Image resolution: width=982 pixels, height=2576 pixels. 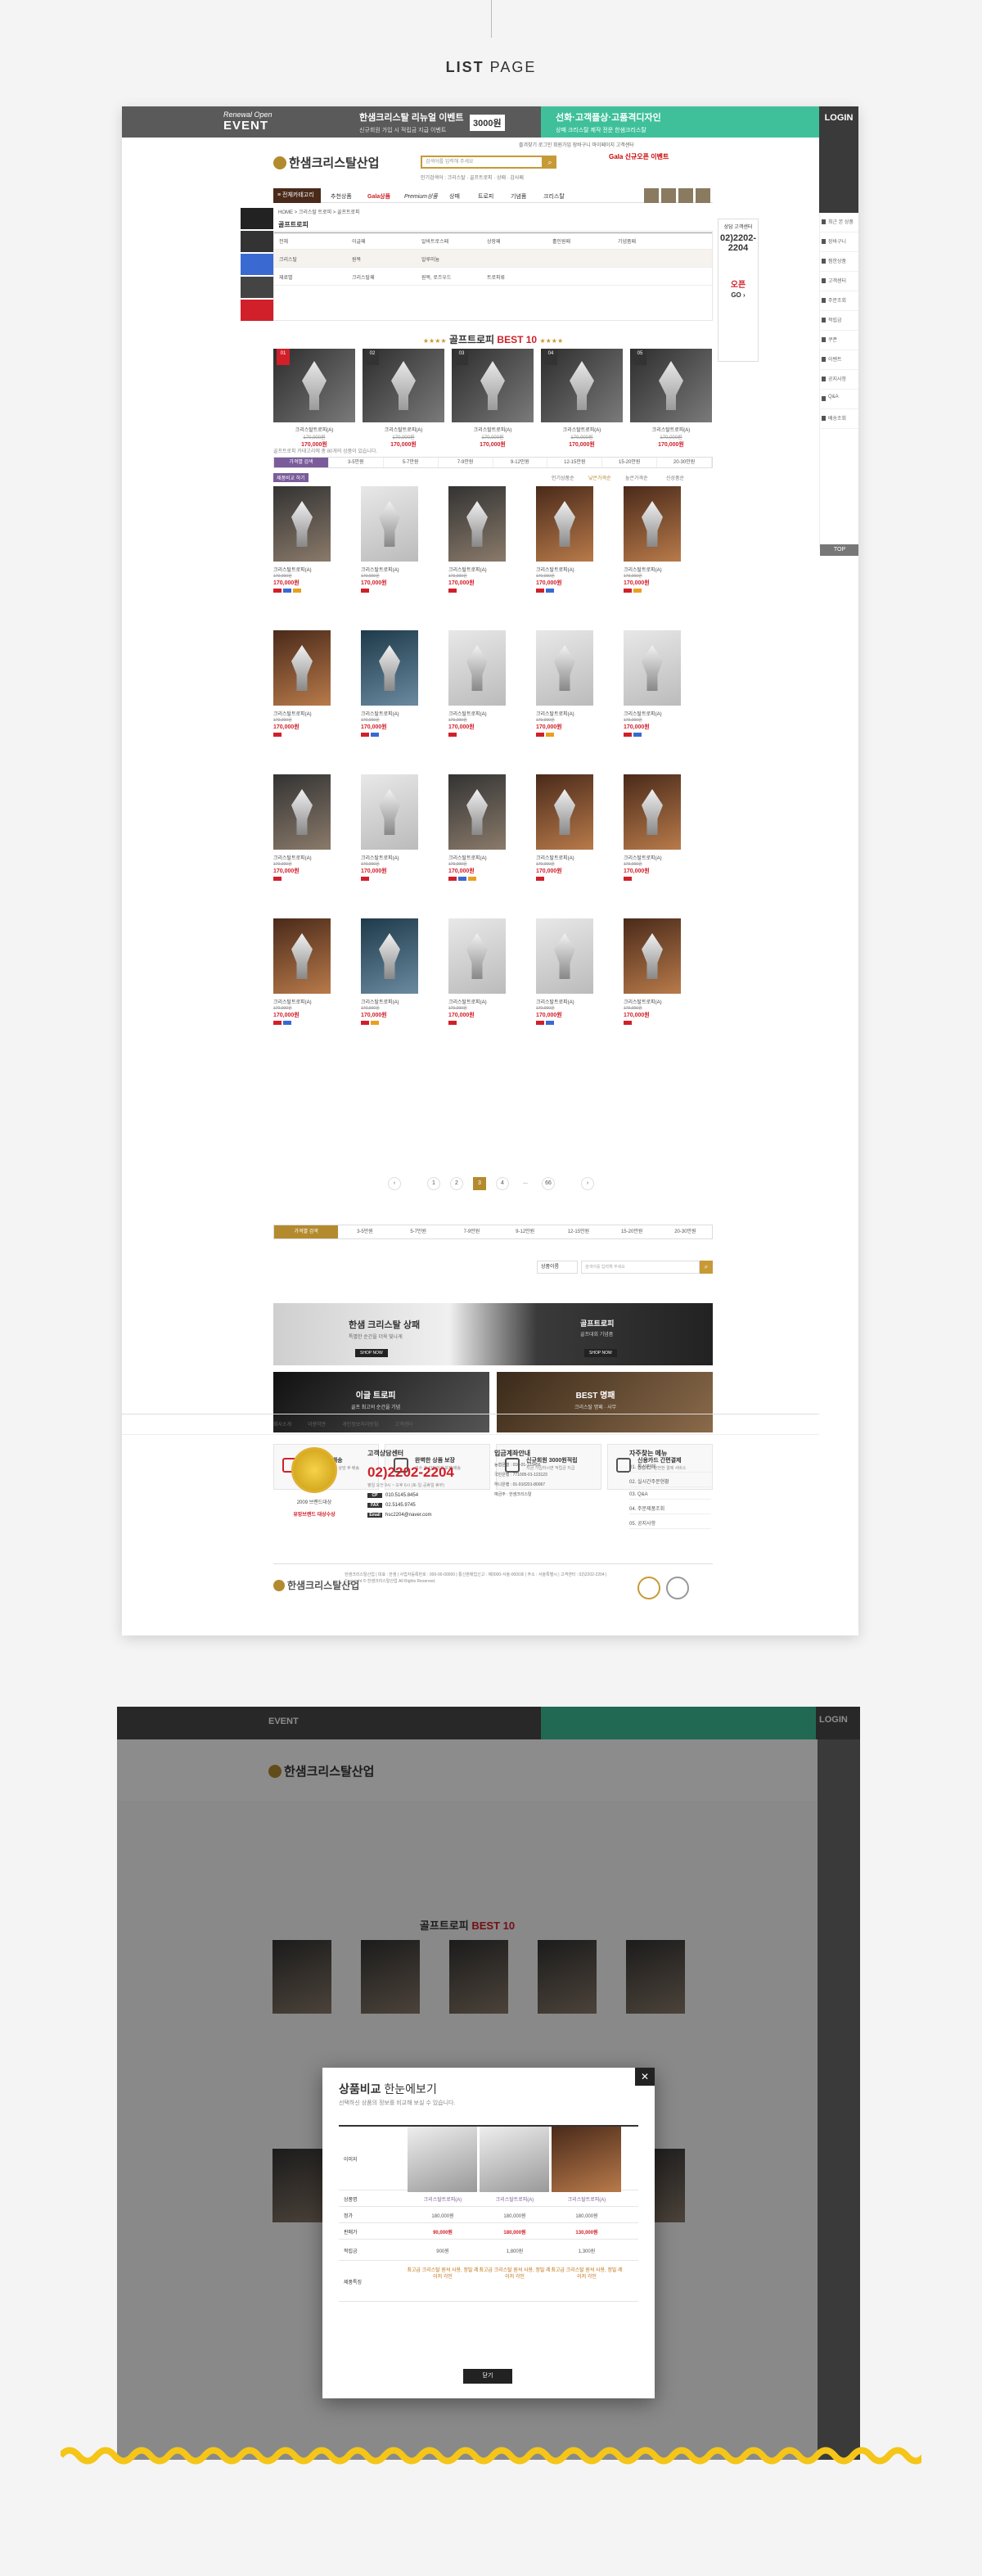 I want to click on search-input: 검색어를 입력해 주세요, so click(x=482, y=162).